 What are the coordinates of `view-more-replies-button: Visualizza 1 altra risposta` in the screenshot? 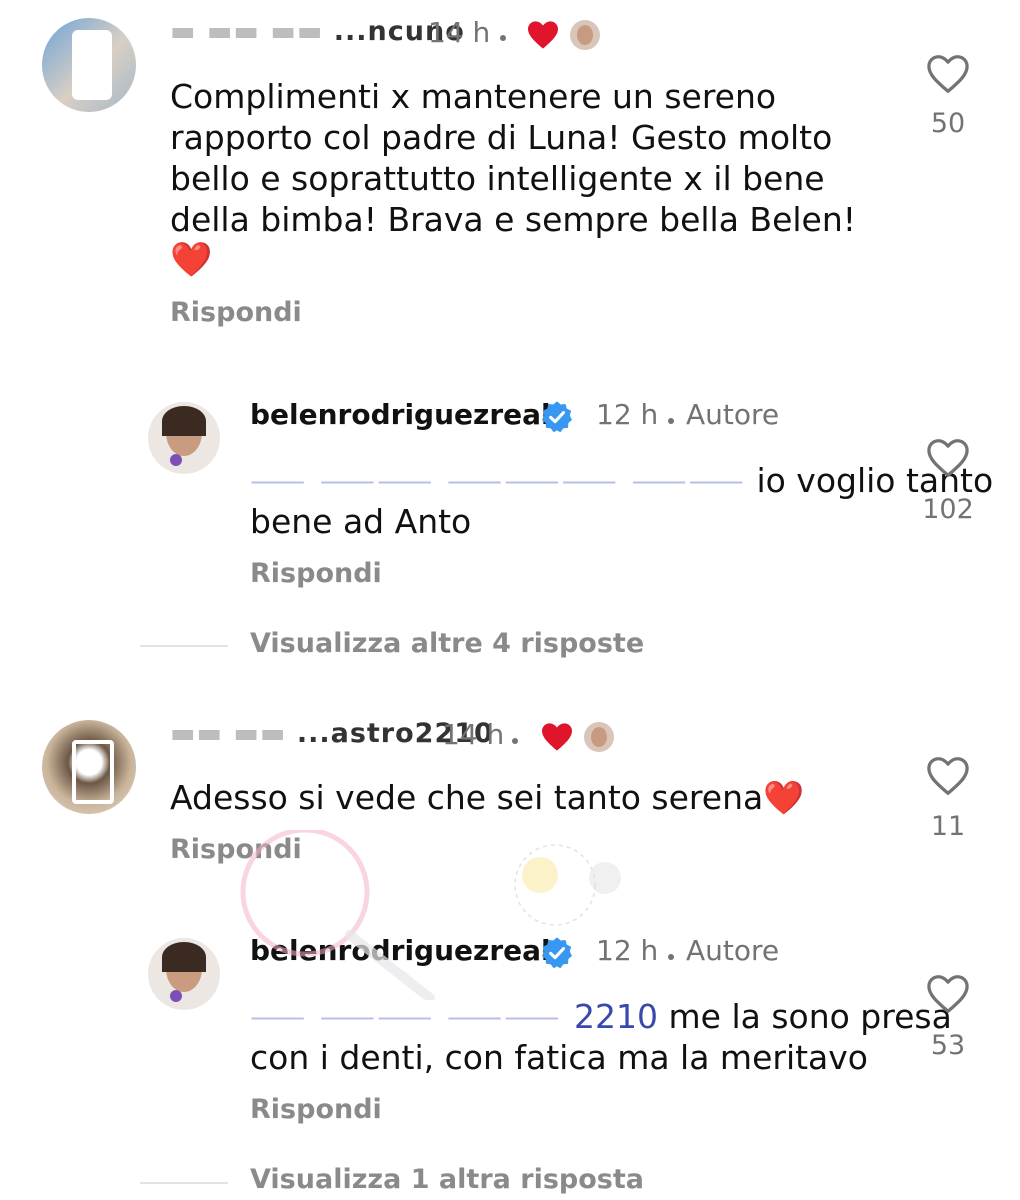 It's located at (447, 1179).